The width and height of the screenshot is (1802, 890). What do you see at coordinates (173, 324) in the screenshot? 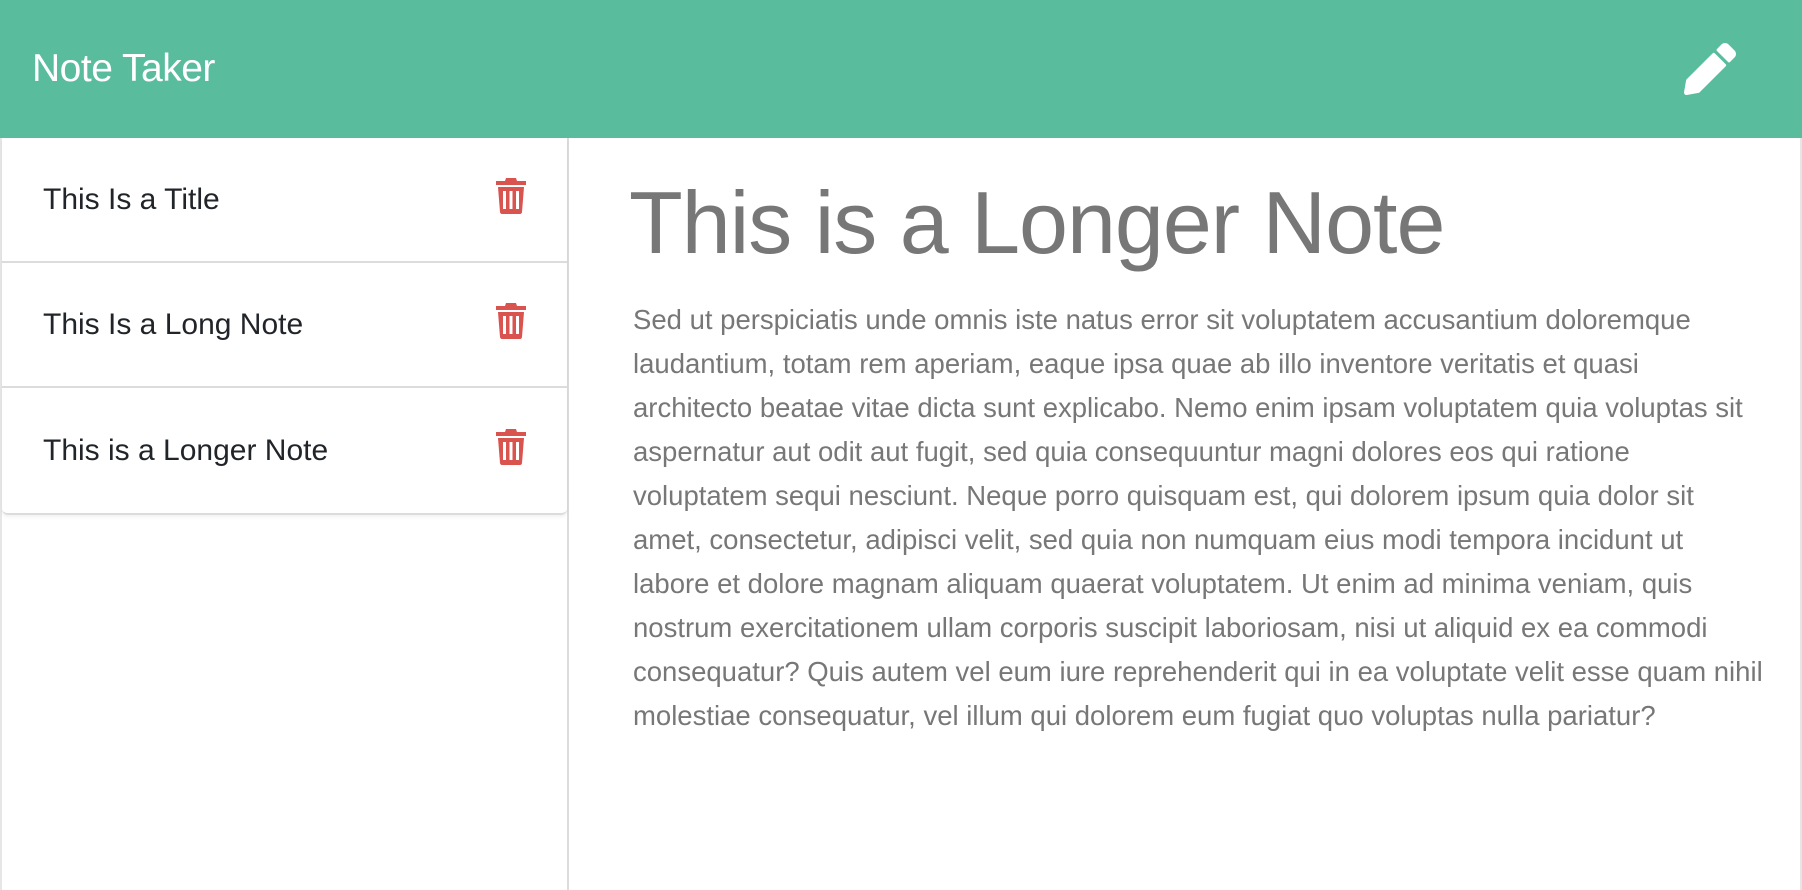
I see `note-item-title: This Is a Long Note` at bounding box center [173, 324].